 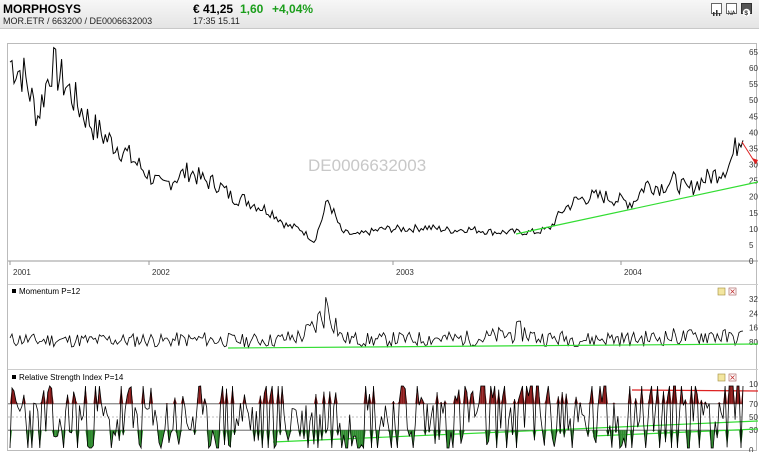 I want to click on price-y-tick: 5, so click(x=751, y=245).